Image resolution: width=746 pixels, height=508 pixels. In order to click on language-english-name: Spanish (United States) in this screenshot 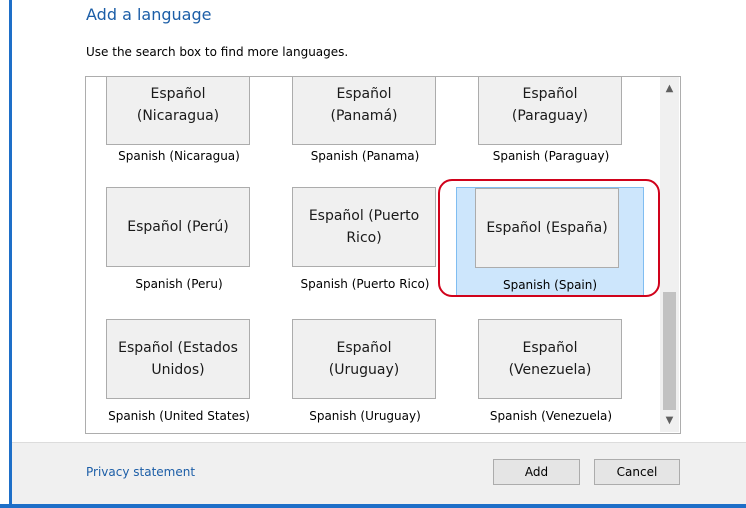, I will do `click(179, 416)`.